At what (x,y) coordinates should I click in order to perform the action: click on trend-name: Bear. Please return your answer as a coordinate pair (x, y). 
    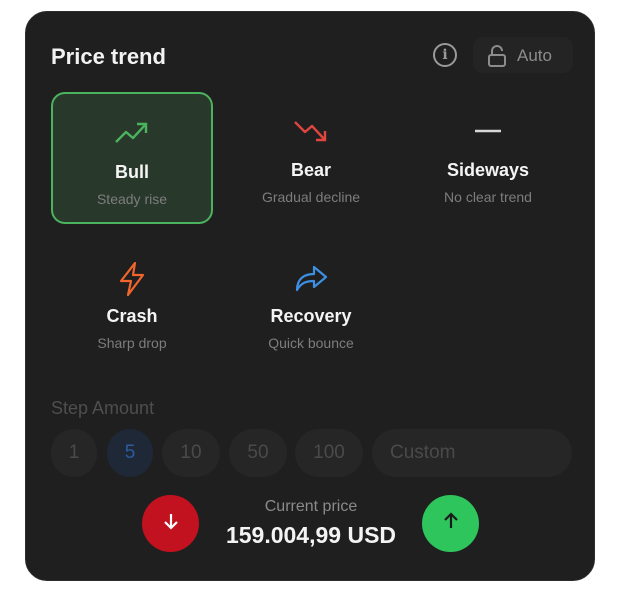
    Looking at the image, I should click on (311, 170).